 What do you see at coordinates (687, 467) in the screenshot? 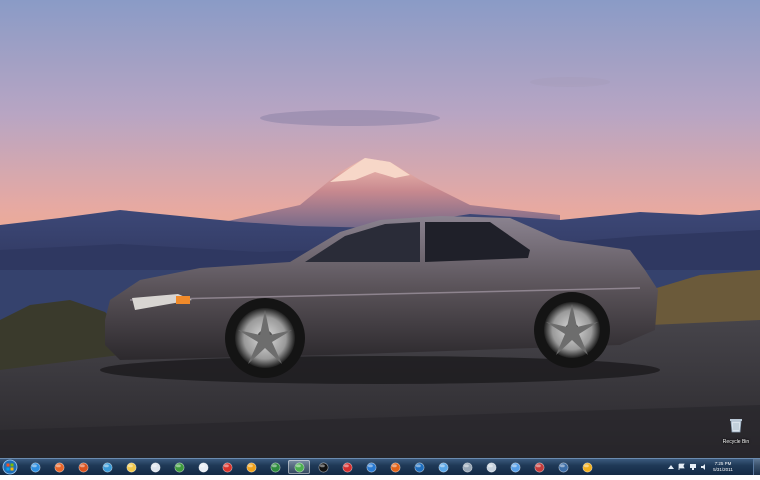
I see `notification-area` at bounding box center [687, 467].